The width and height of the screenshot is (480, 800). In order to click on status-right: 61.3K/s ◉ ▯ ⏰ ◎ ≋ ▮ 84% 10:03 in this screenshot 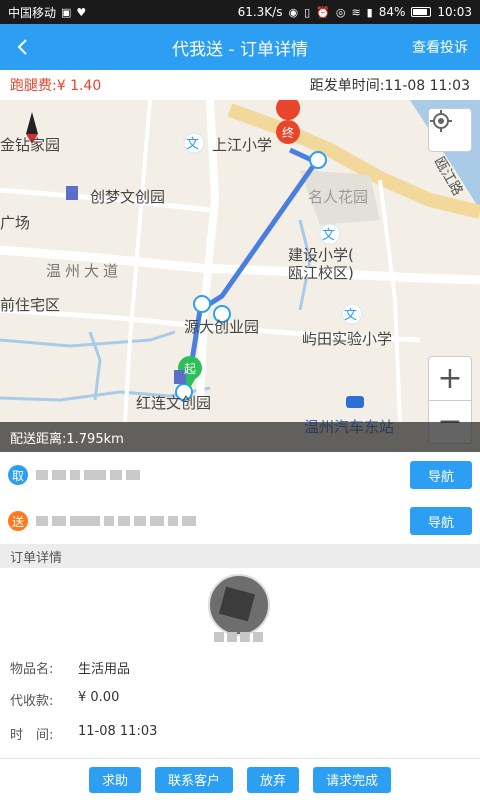, I will do `click(355, 12)`.